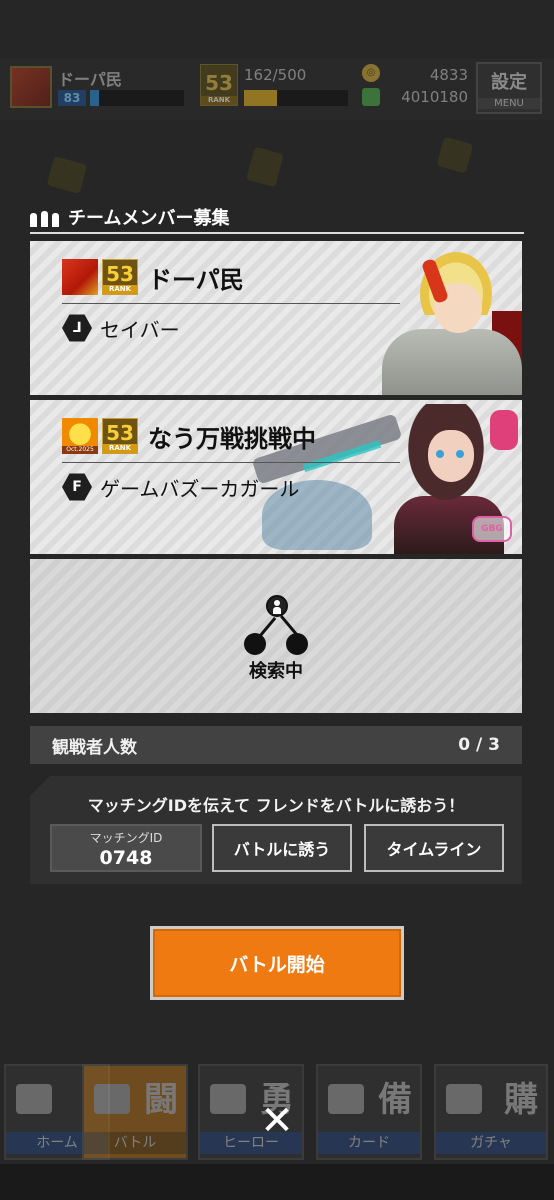 The image size is (554, 1200). I want to click on gamepad-icon, so click(112, 1099).